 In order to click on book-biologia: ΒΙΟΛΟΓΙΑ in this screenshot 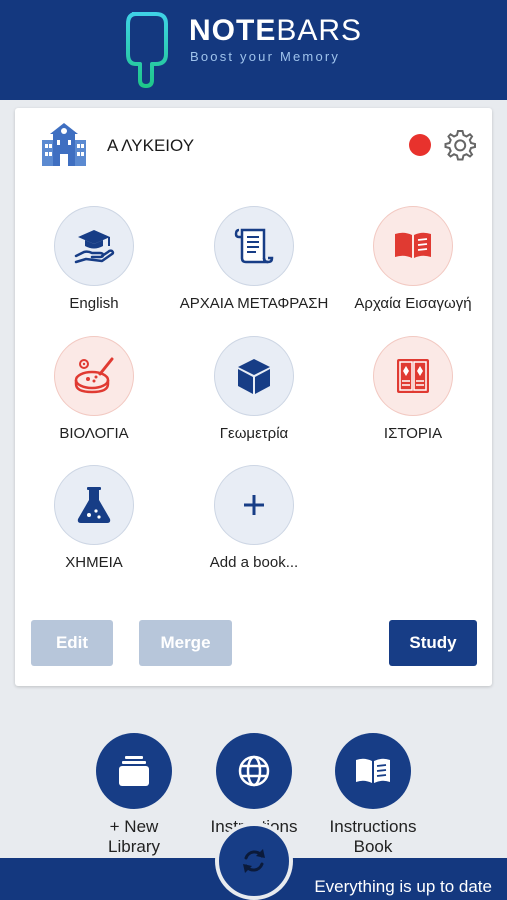, I will do `click(94, 389)`.